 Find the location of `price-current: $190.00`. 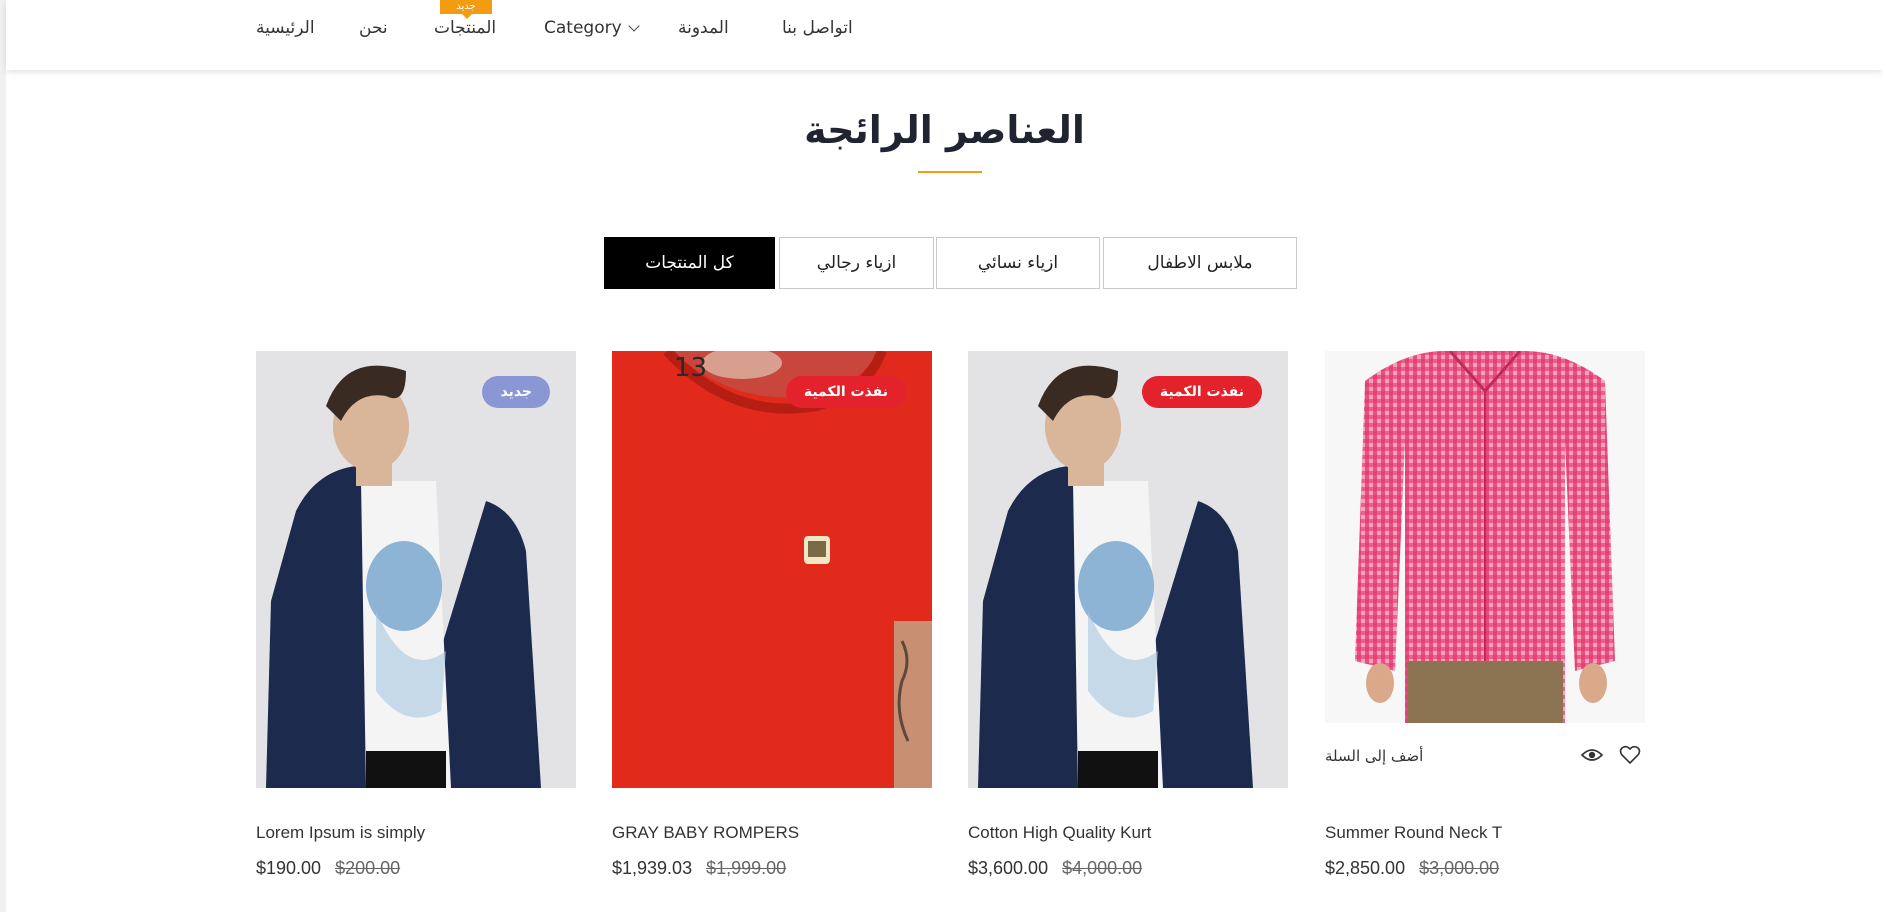

price-current: $190.00 is located at coordinates (289, 868).